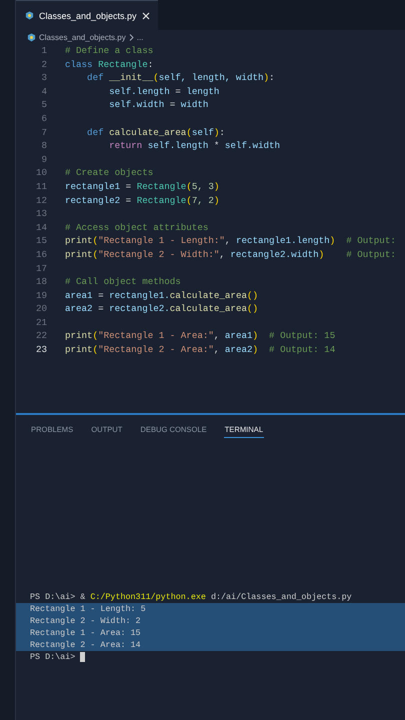 The image size is (405, 720). What do you see at coordinates (136, 227) in the screenshot?
I see `code-line: # Access object attributes` at bounding box center [136, 227].